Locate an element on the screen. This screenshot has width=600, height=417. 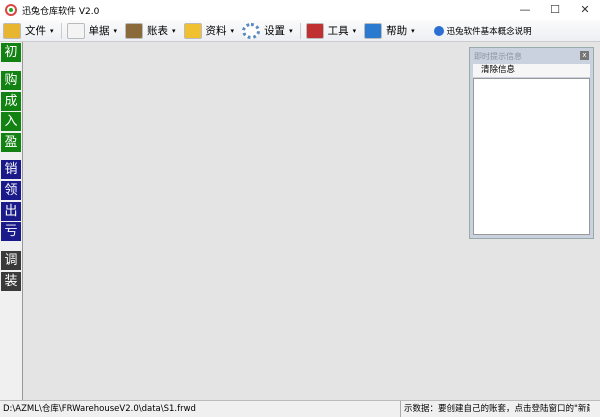
toolbar-menu-4: 设置 ▾ is located at coordinates (267, 31).